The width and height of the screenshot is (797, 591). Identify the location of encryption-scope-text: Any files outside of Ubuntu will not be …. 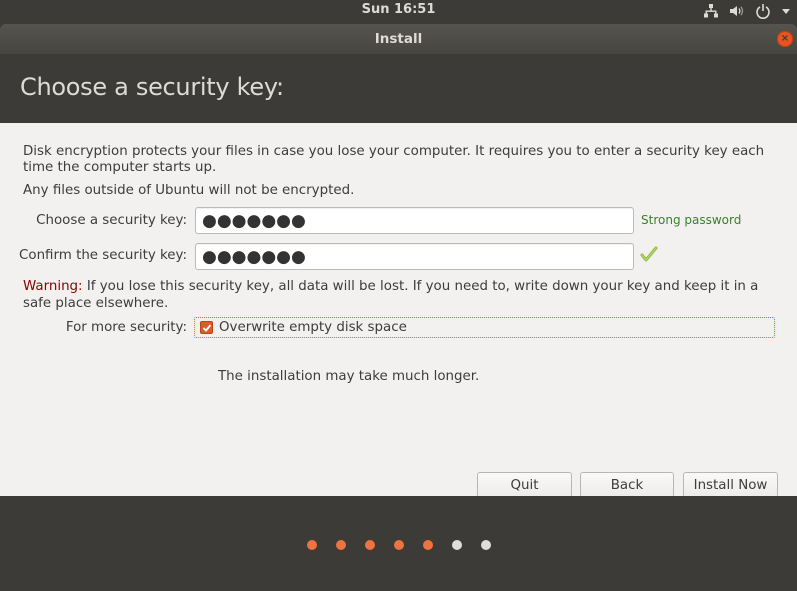
(189, 190).